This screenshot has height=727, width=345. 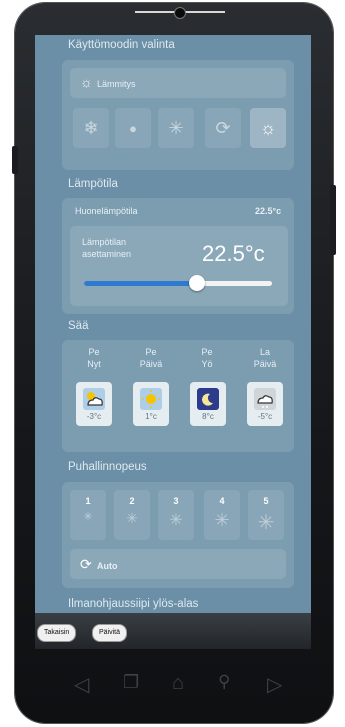 I want to click on weather-tile: -5°c, so click(x=265, y=404).